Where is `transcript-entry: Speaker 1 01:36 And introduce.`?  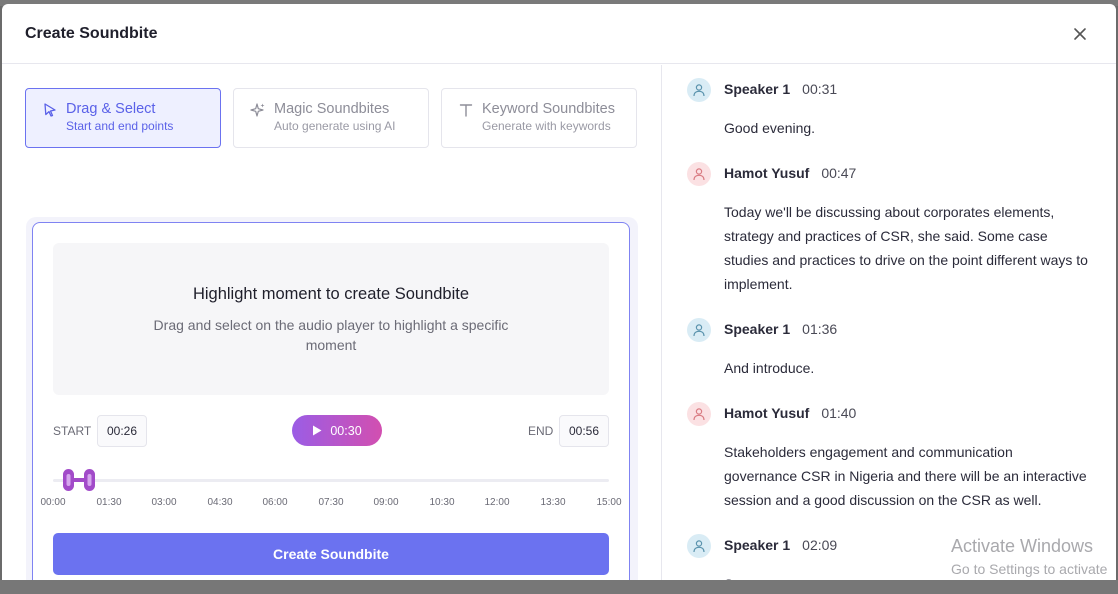 transcript-entry: Speaker 1 01:36 And introduce. is located at coordinates (892, 353).